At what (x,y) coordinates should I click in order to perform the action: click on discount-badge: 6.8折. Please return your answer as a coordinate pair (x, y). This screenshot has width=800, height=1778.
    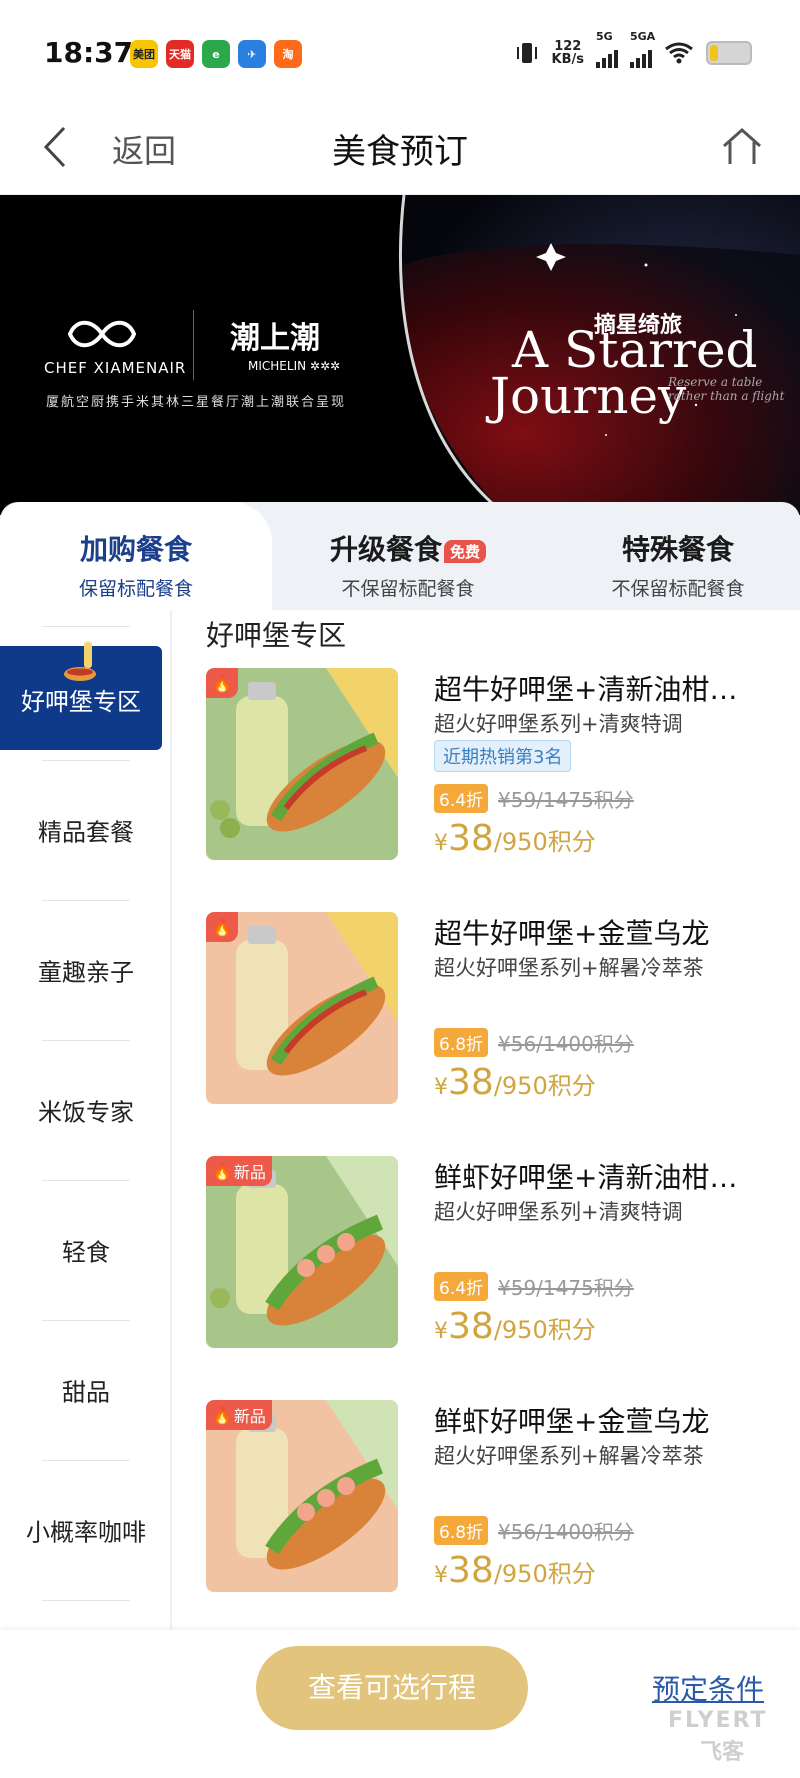
    Looking at the image, I should click on (461, 1042).